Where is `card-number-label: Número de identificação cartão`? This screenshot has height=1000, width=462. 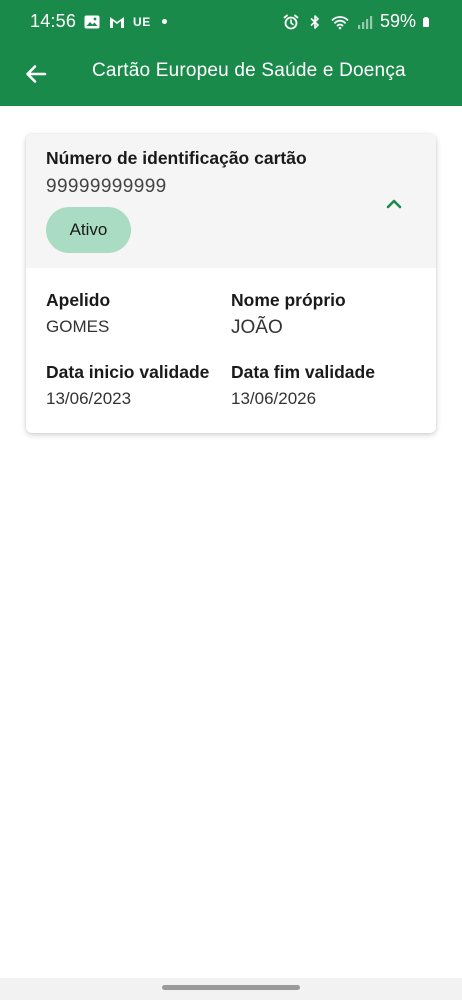 card-number-label: Número de identificação cartão is located at coordinates (176, 158).